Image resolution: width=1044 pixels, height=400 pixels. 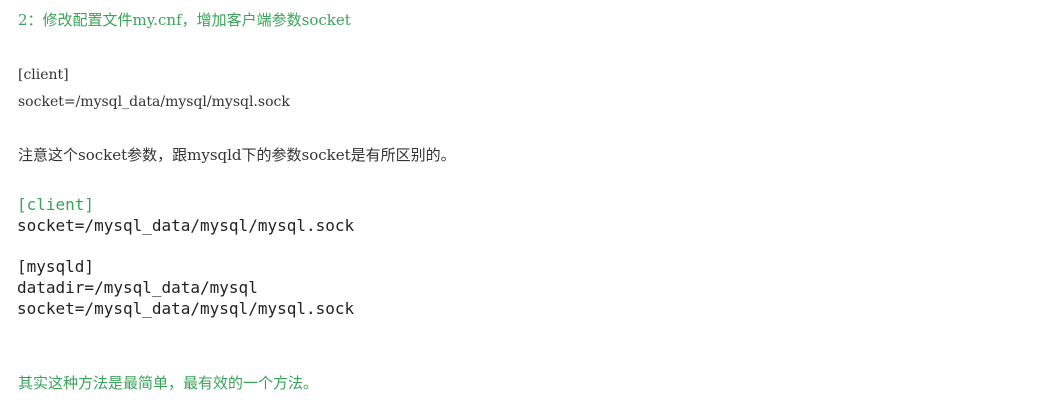 What do you see at coordinates (137, 287) in the screenshot?
I see `code-line-datadir: datadir=/mysql_data/mysql` at bounding box center [137, 287].